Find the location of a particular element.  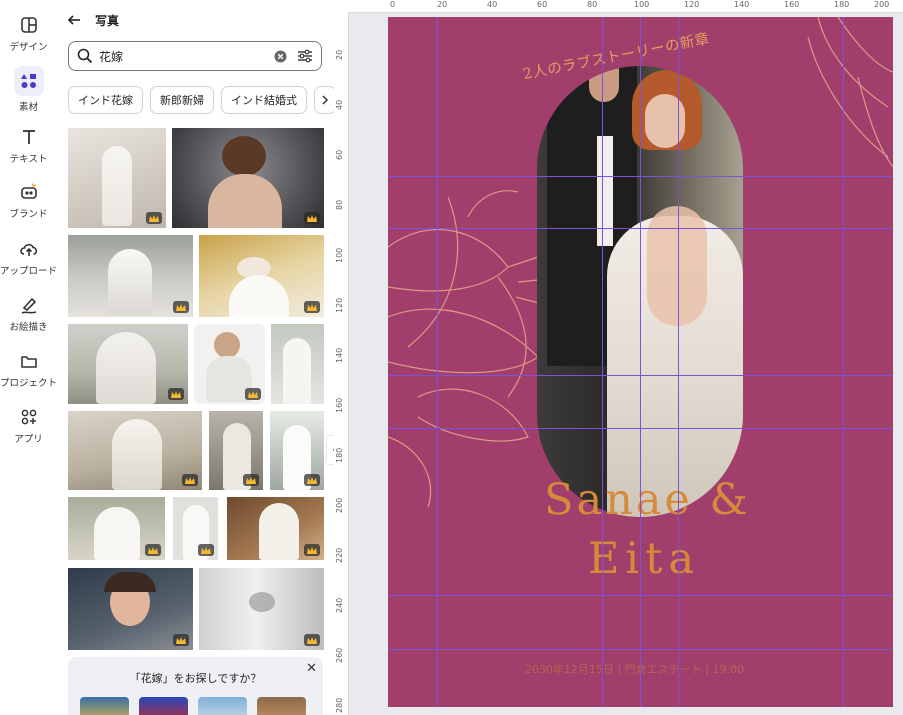

rail-item-label: ブランド is located at coordinates (28, 214).